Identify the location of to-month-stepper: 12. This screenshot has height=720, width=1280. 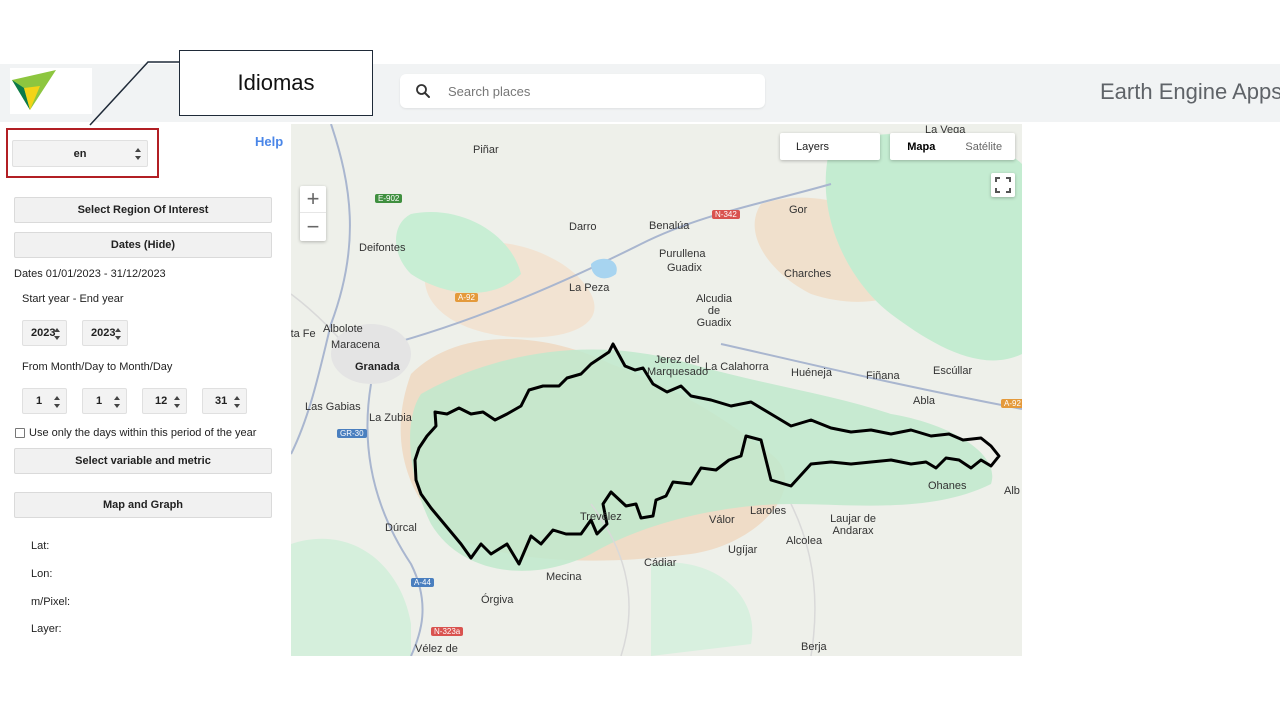
(164, 401).